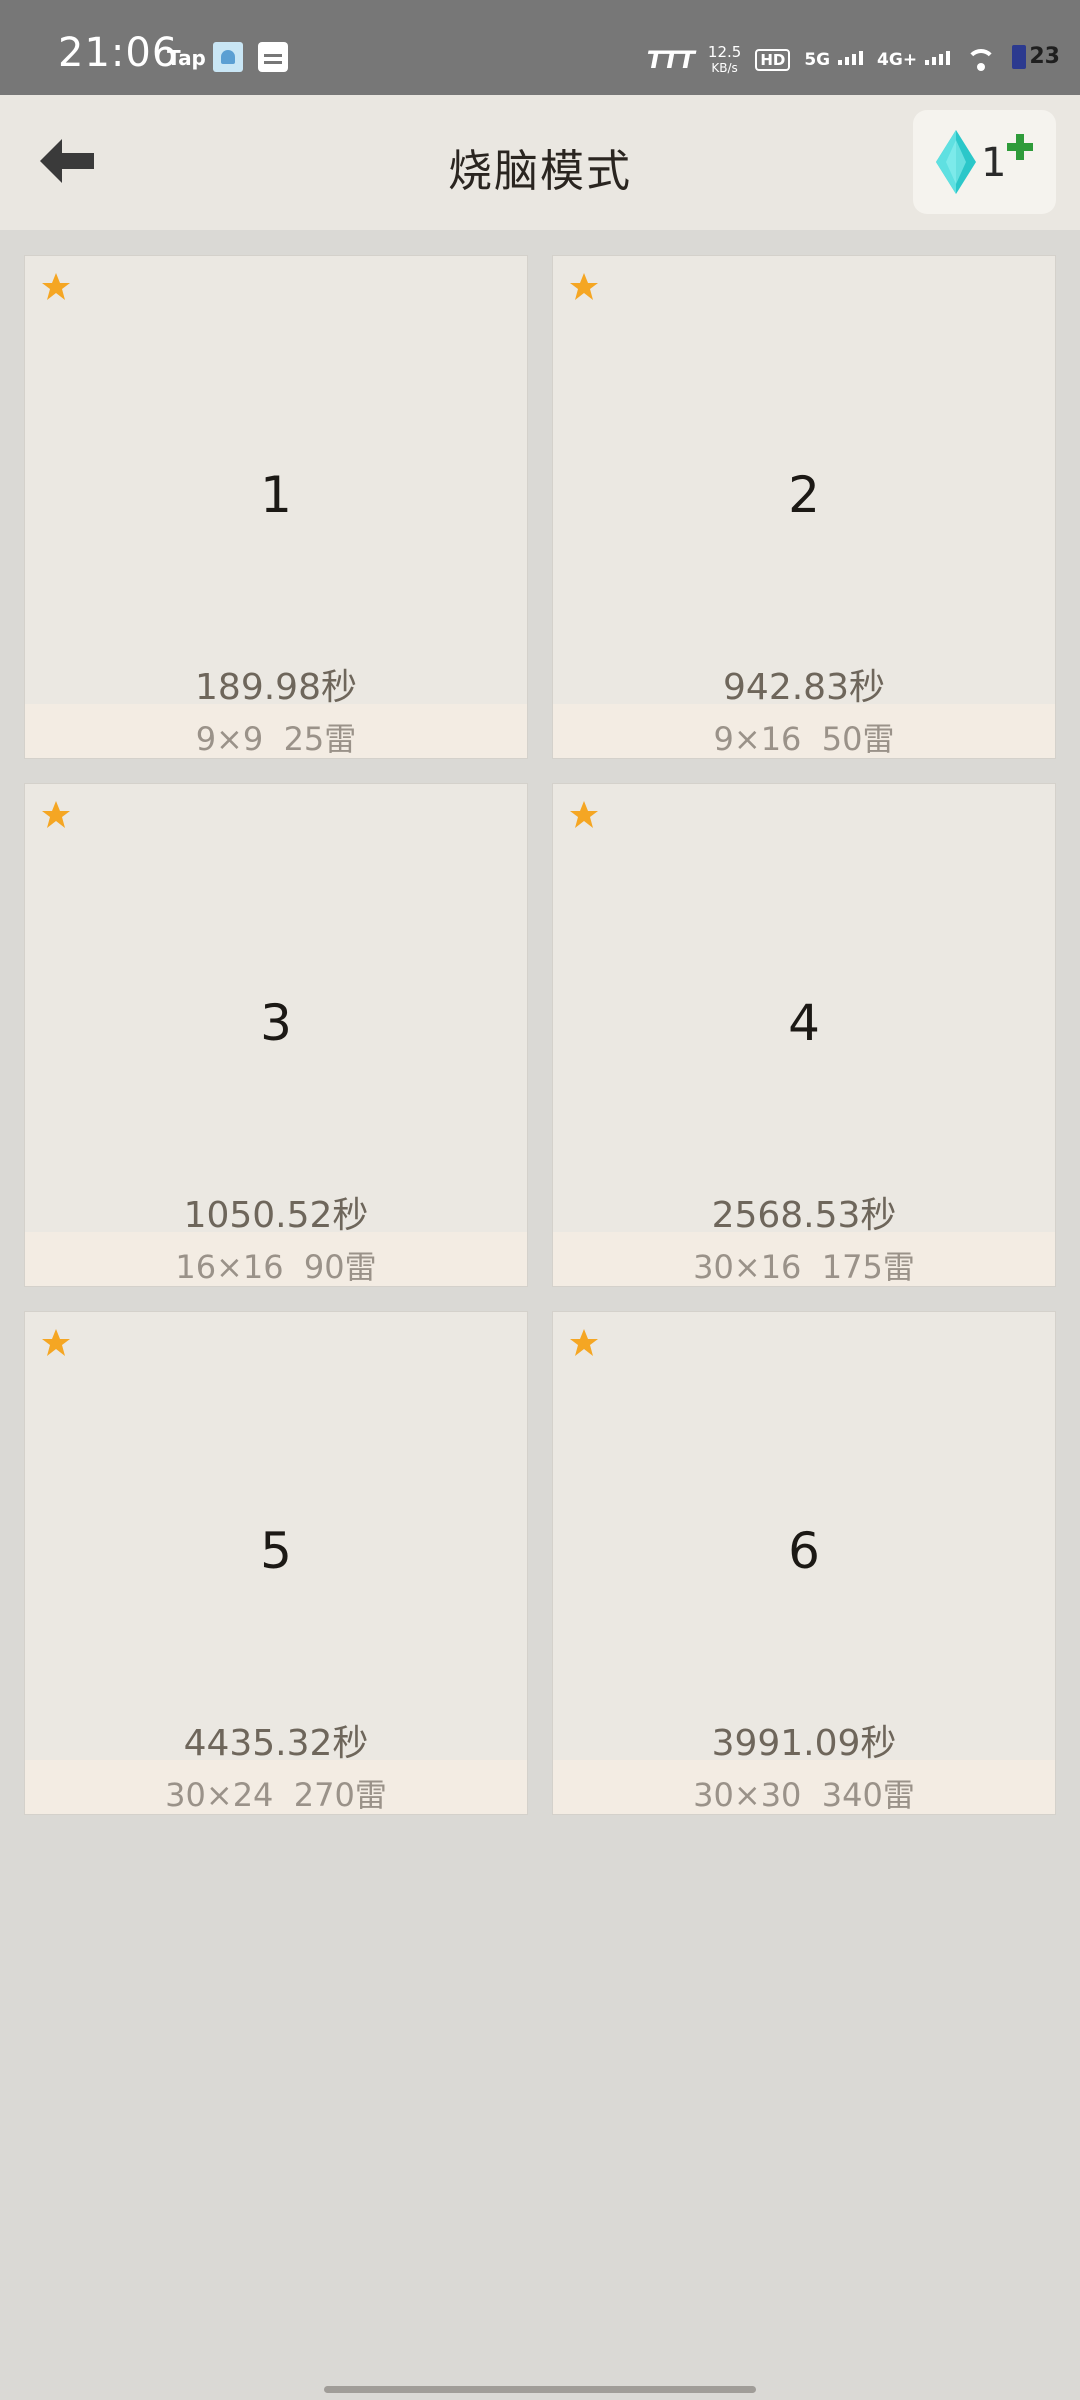 Image resolution: width=1080 pixels, height=2400 pixels. Describe the element at coordinates (804, 1551) in the screenshot. I see `level-number: 6` at that location.